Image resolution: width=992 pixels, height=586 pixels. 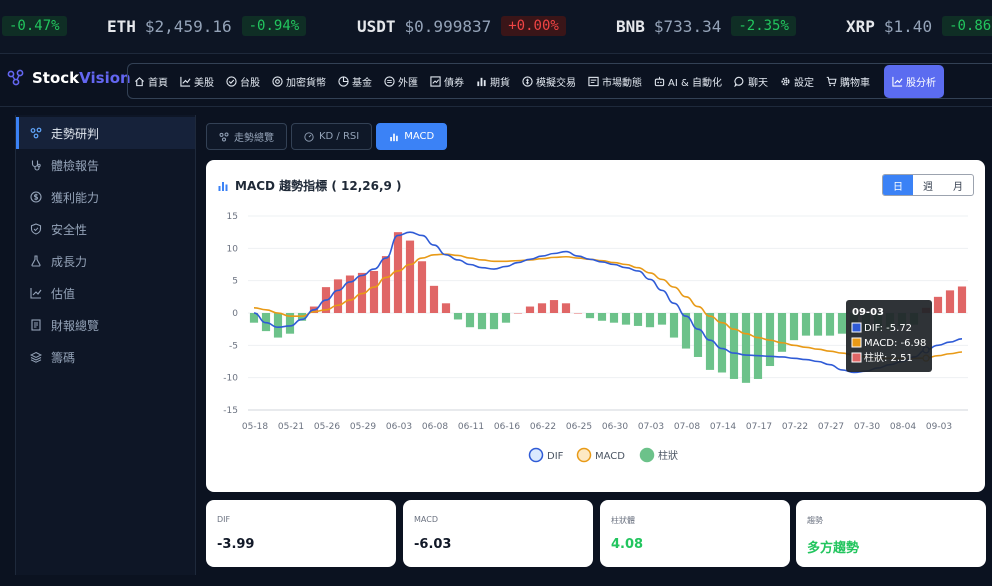 I want to click on ticker-item-bnb: BNB $733.34 -2.35%, so click(x=706, y=26).